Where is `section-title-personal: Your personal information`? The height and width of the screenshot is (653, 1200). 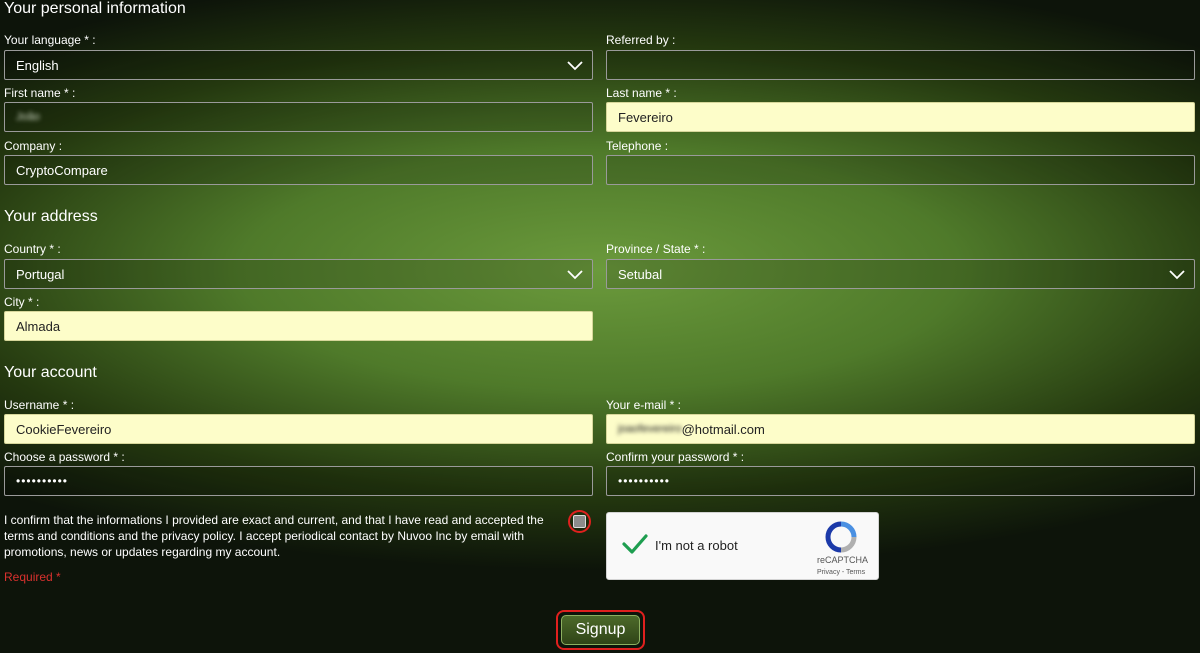 section-title-personal: Your personal information is located at coordinates (95, 8).